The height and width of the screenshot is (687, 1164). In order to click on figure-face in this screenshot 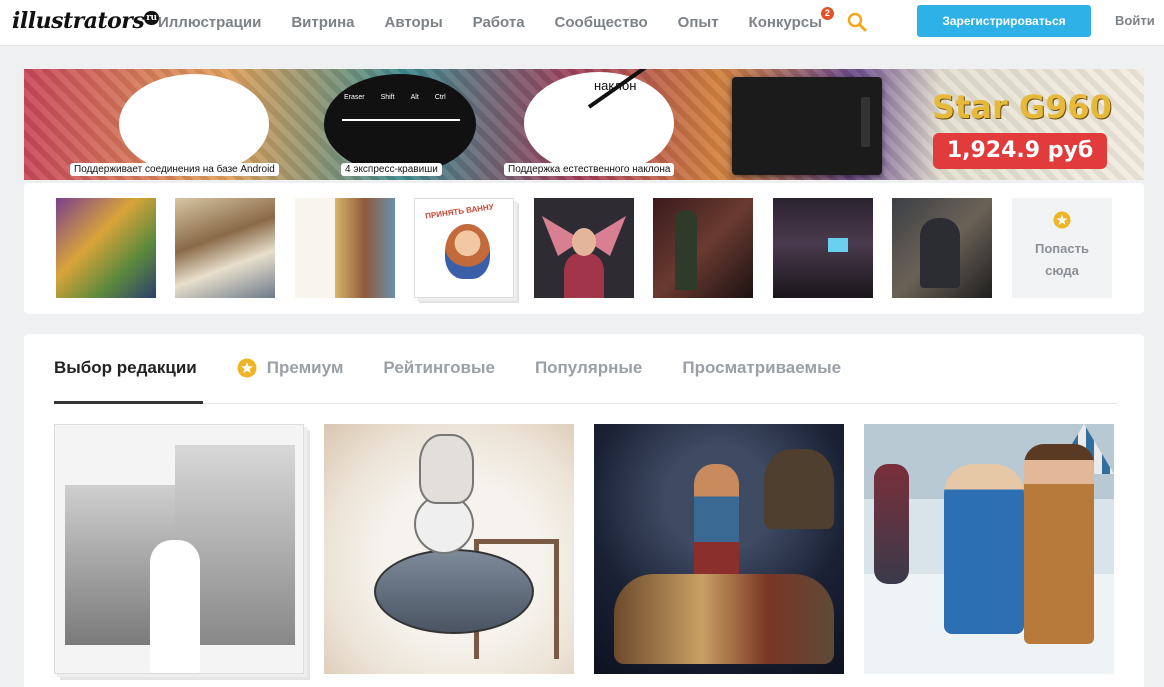, I will do `click(584, 242)`.